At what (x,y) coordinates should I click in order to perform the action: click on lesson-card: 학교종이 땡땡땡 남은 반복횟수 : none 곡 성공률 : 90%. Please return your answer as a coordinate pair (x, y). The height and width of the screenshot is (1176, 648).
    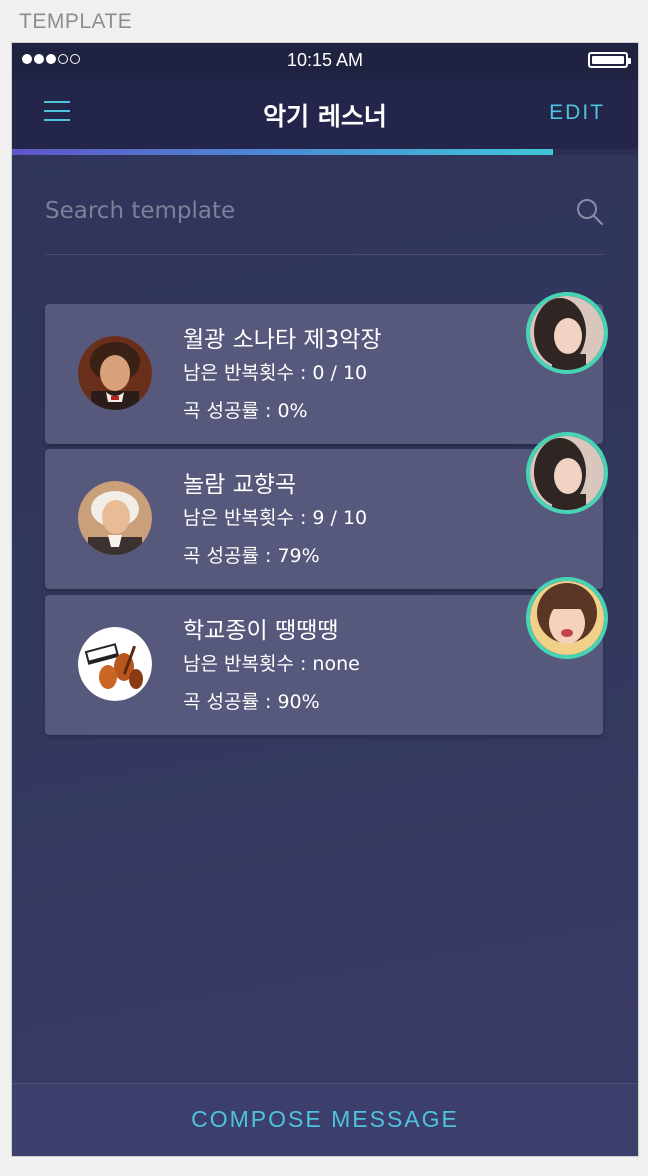
    Looking at the image, I should click on (324, 665).